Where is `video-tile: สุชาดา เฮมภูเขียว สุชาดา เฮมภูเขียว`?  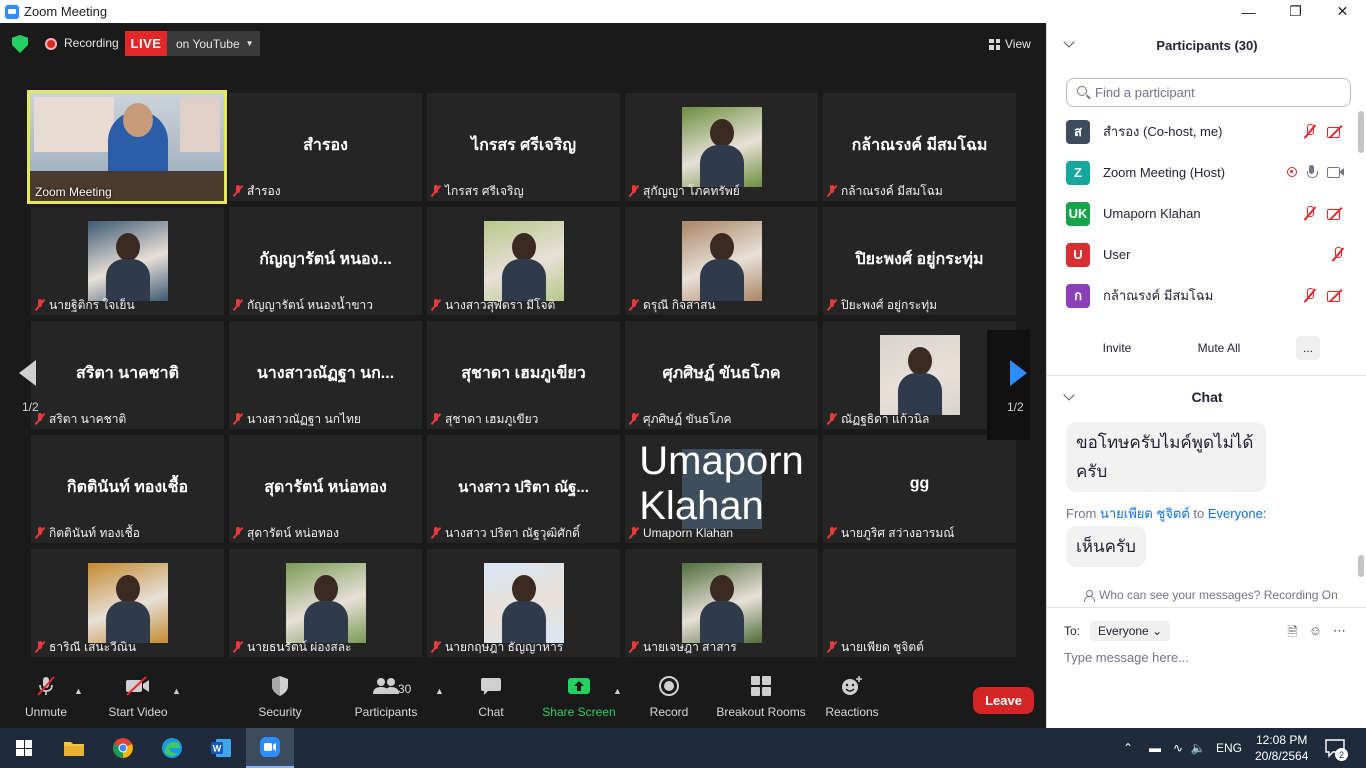 video-tile: สุชาดา เฮมภูเขียว สุชาดา เฮมภูเขียว is located at coordinates (523, 375).